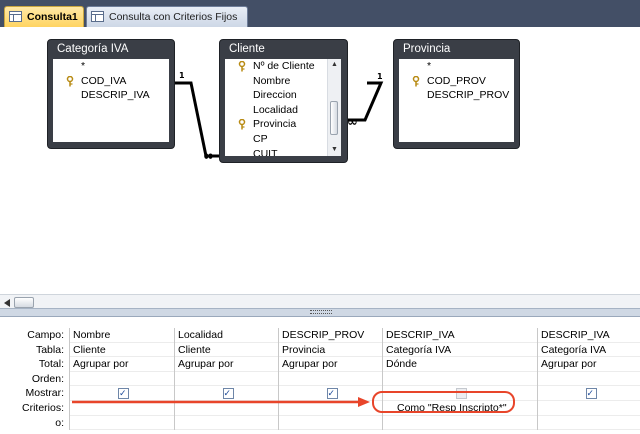 The image size is (640, 434). What do you see at coordinates (334, 65) in the screenshot?
I see `scroll-up-arrow-icon: ▲` at bounding box center [334, 65].